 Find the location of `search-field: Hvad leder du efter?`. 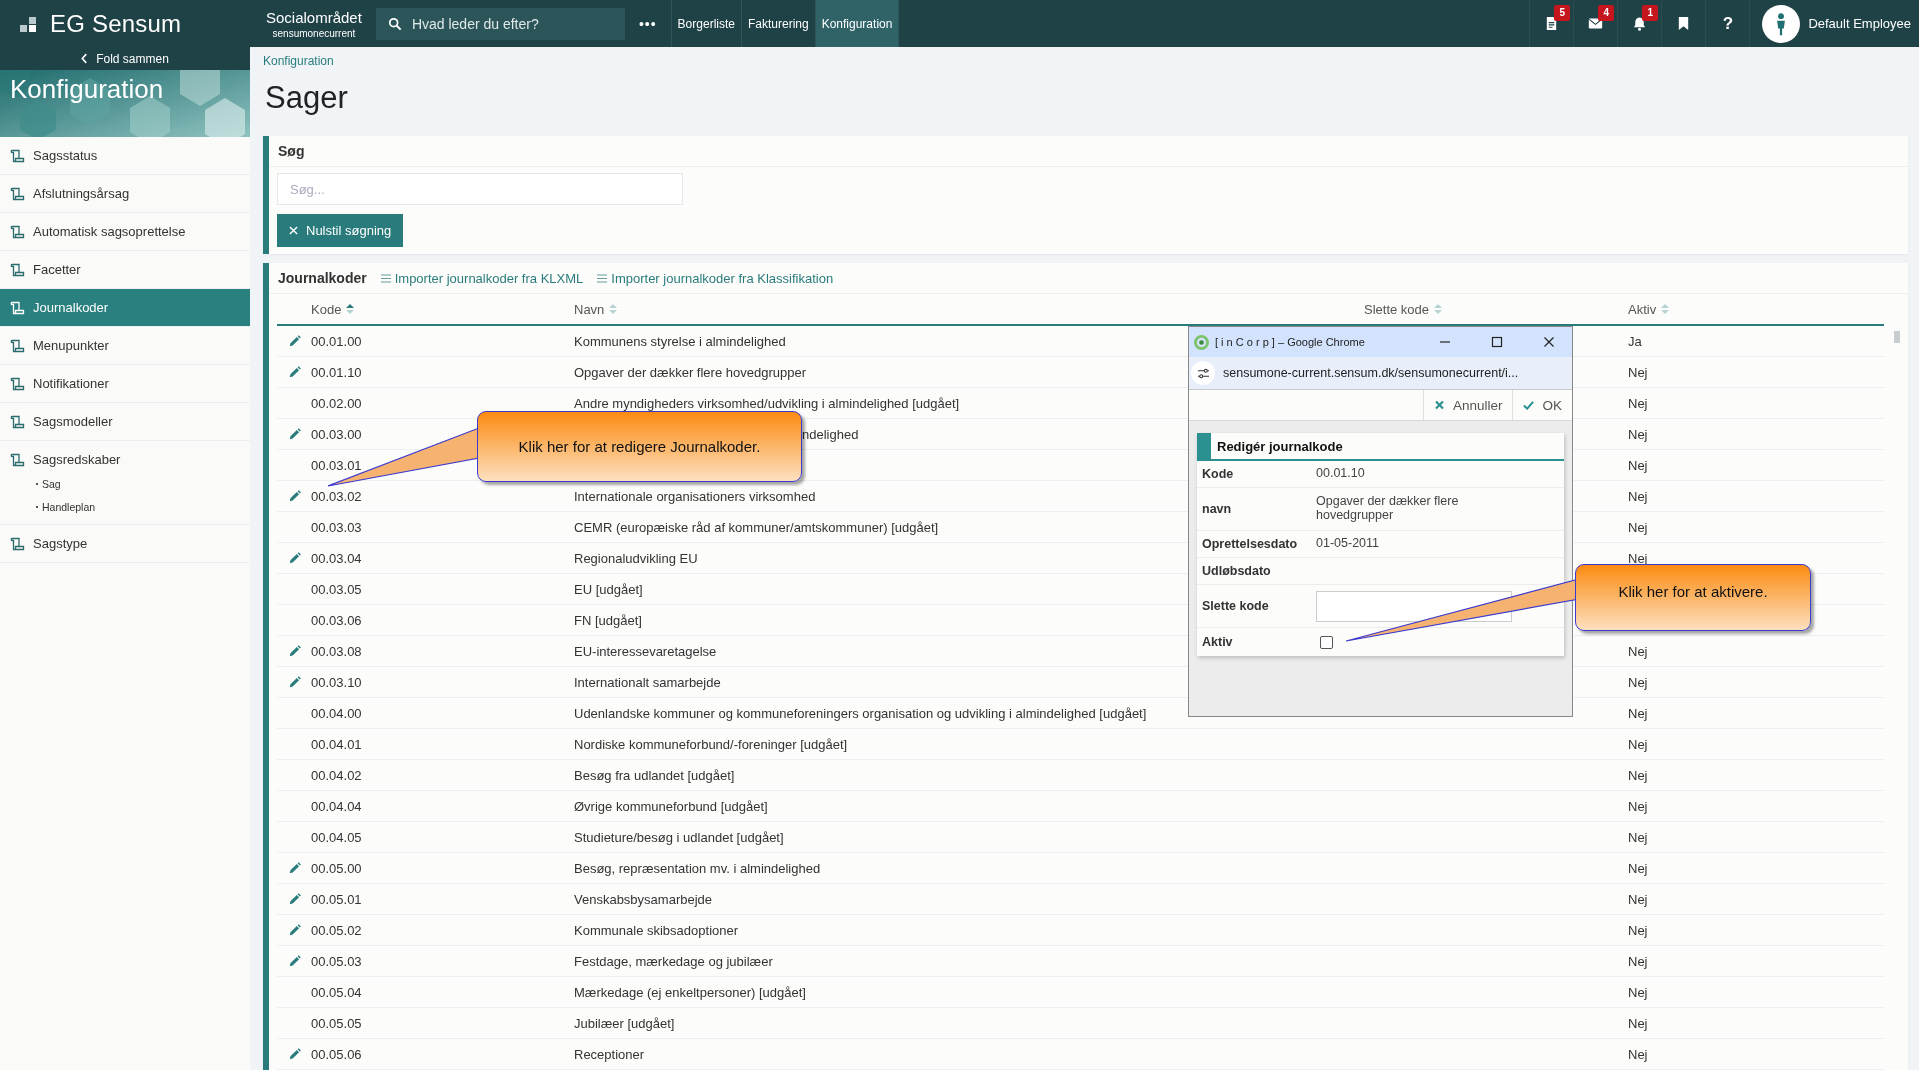

search-field: Hvad leder du efter? is located at coordinates (500, 23).